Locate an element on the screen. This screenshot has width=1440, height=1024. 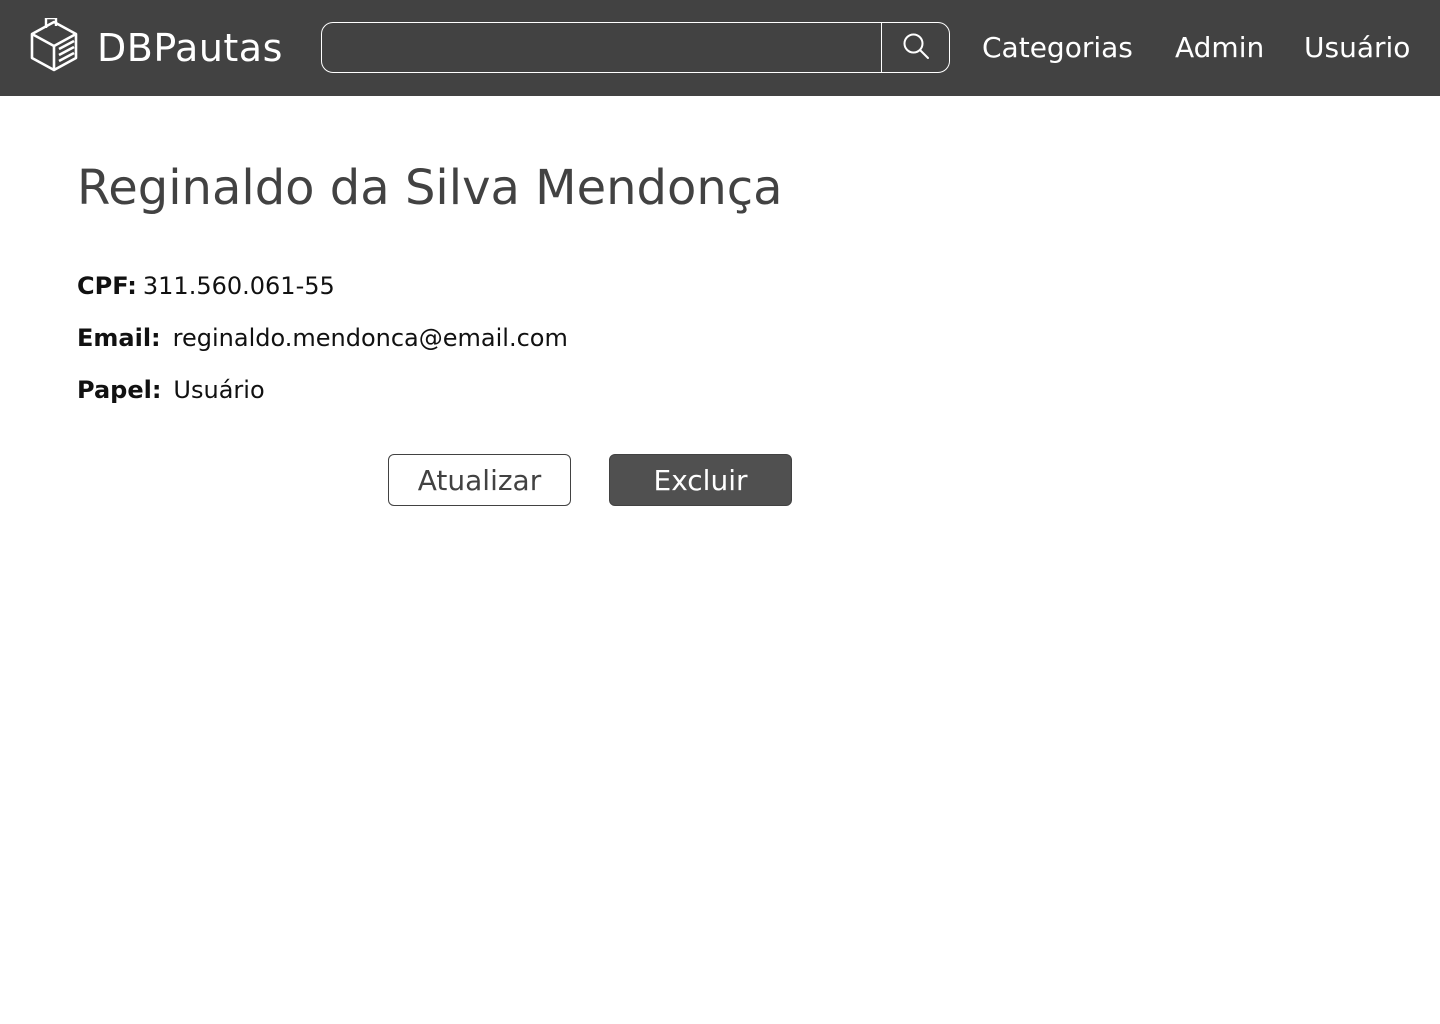
cpf-value: 311.560.061-55 is located at coordinates (238, 286).